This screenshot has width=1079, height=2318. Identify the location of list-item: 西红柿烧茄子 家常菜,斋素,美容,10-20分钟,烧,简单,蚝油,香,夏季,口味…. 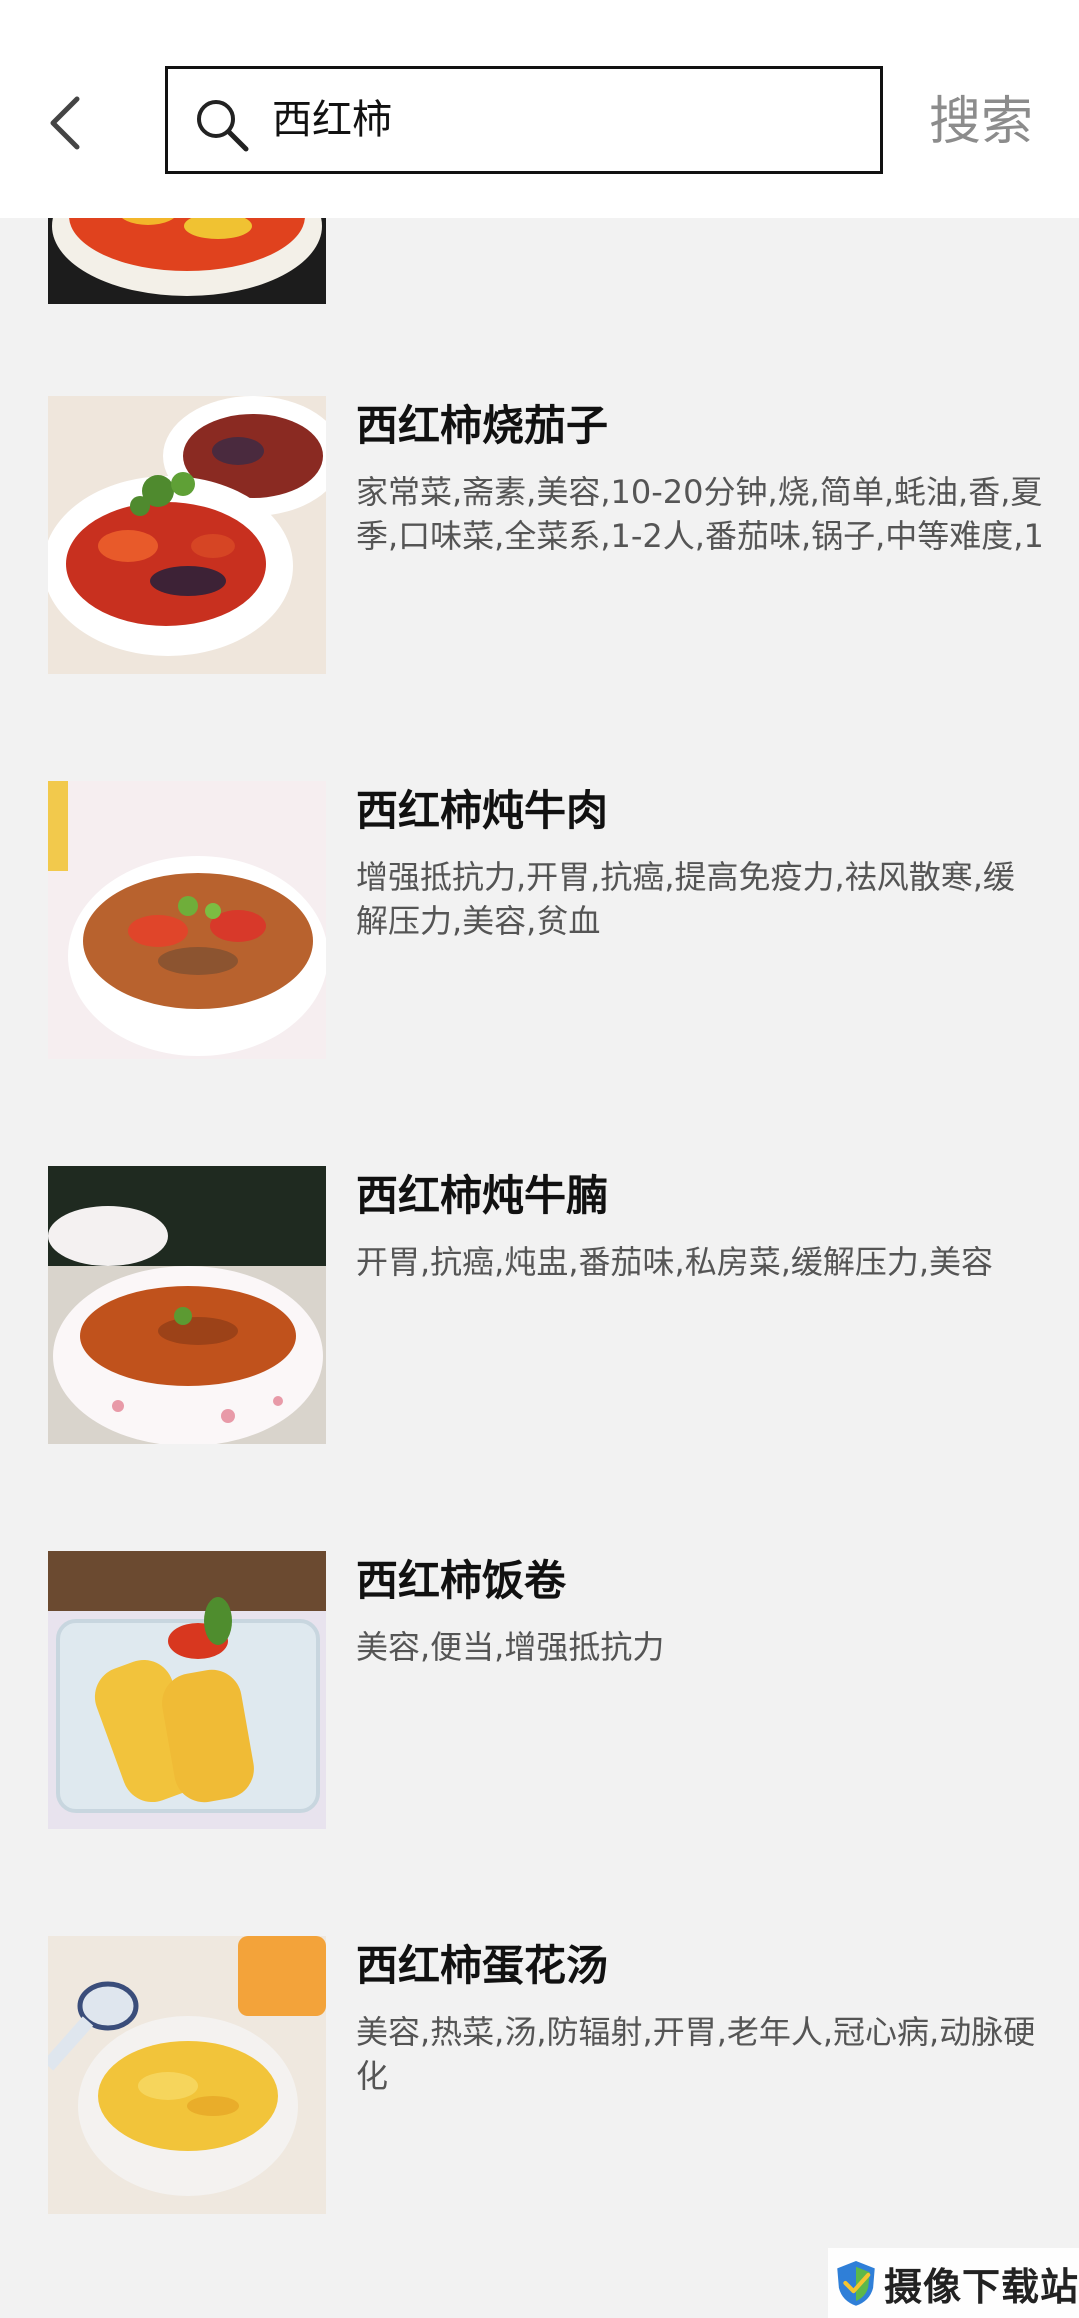
(539, 536).